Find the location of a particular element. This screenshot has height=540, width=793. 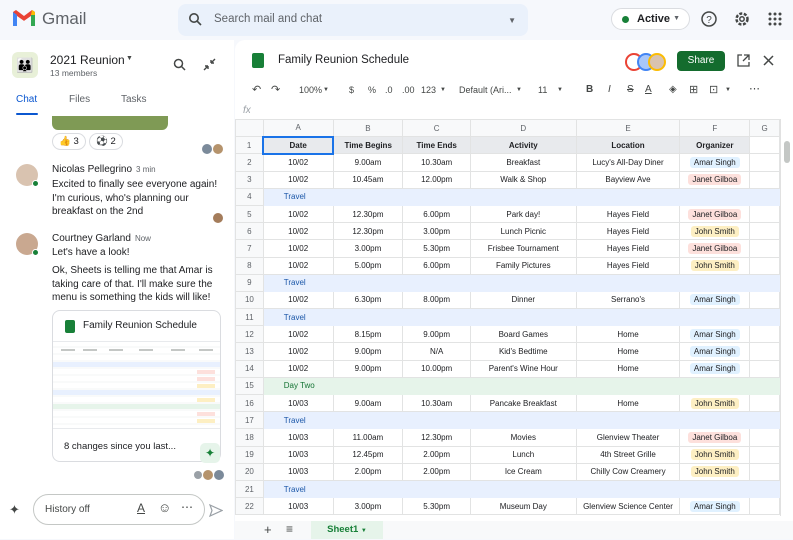

cell: Parent's Wine Hour is located at coordinates (523, 368).